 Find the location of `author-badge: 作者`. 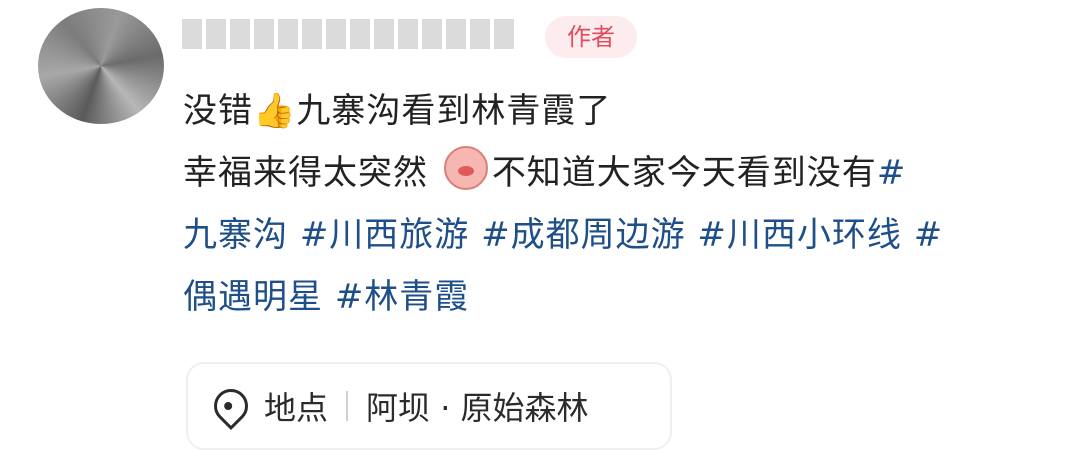

author-badge: 作者 is located at coordinates (591, 37).